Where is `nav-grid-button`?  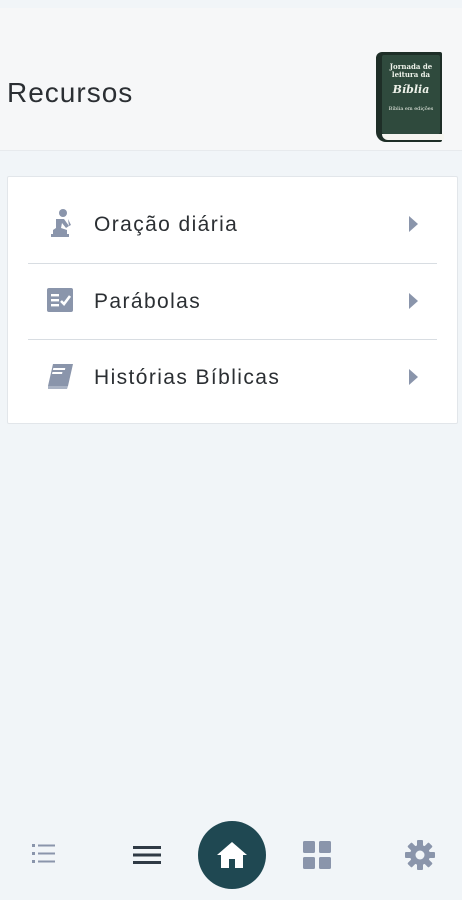 nav-grid-button is located at coordinates (317, 855).